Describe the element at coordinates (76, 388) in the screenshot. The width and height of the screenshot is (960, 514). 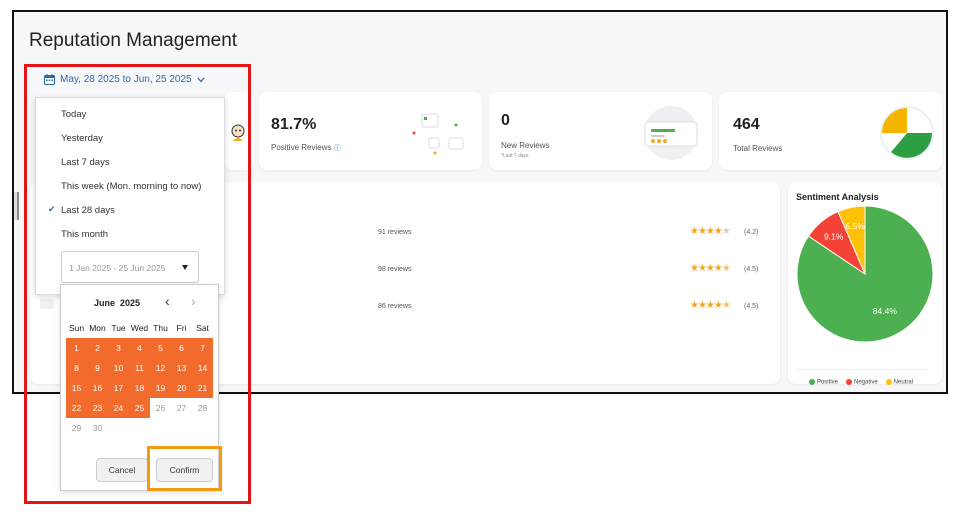
I see `calendar-day: 15` at that location.